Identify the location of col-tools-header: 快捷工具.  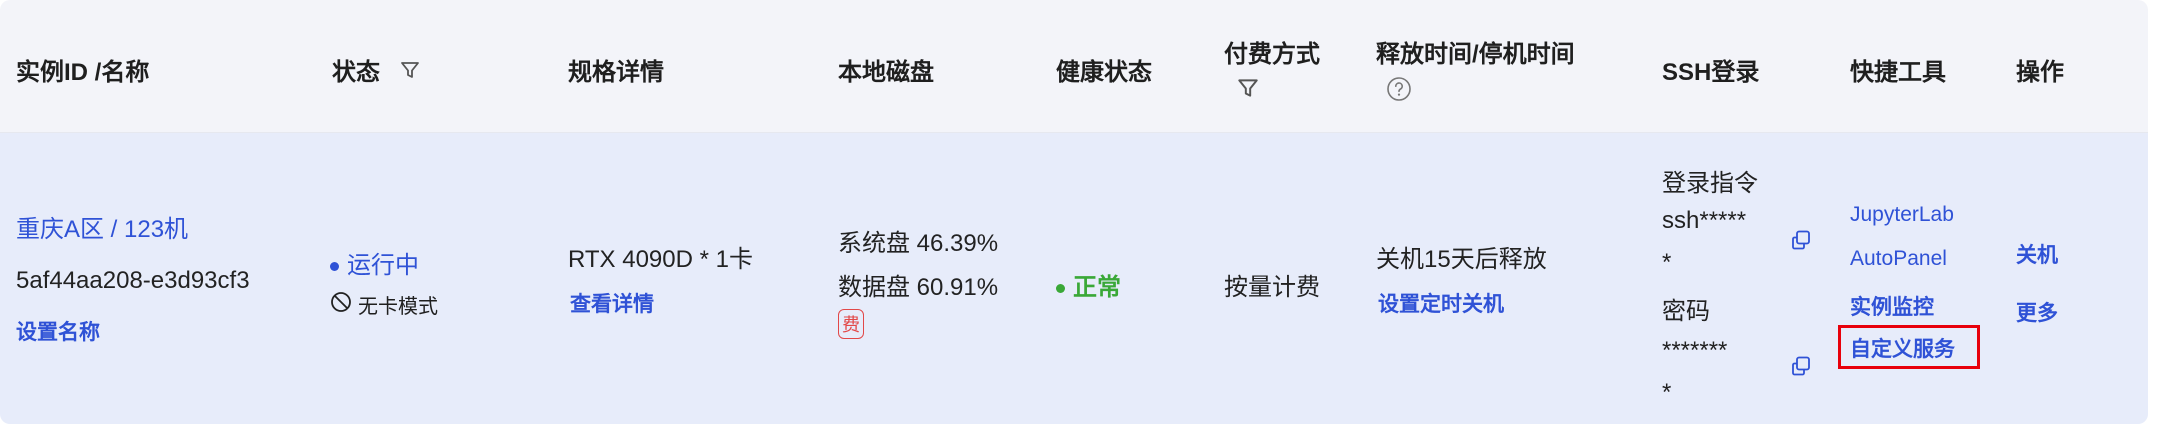
(1898, 72).